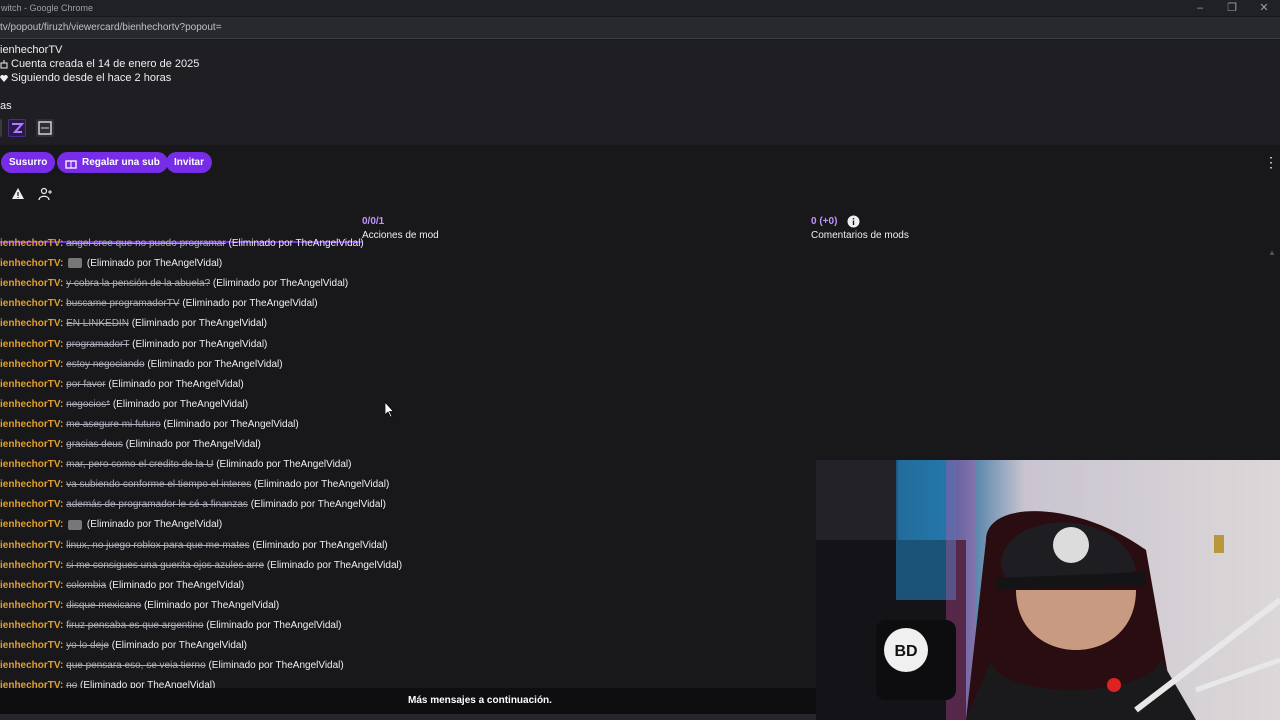 This screenshot has width=1280, height=720. Describe the element at coordinates (860, 235) in the screenshot. I see `mod-comments-label: Comentarios de mods` at that location.